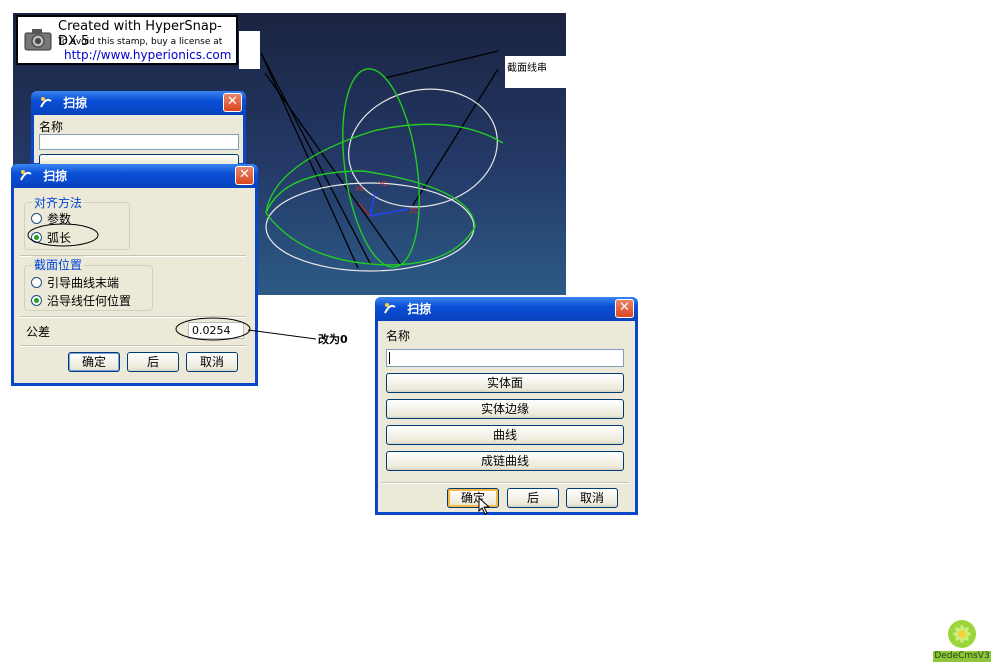  Describe the element at coordinates (83, 283) in the screenshot. I see `option-guide-end-label: 引导曲线末端` at that location.